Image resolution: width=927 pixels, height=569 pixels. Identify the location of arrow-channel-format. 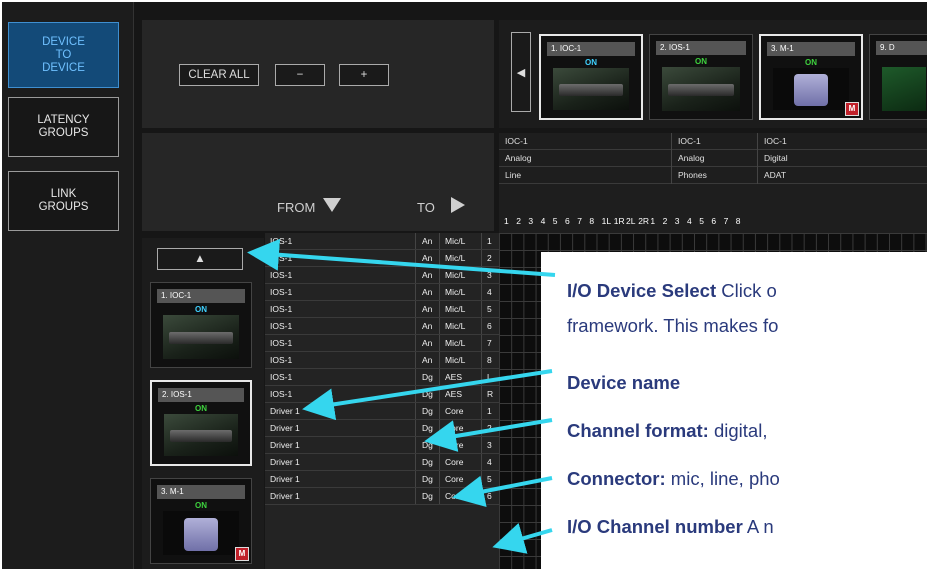
(488, 435).